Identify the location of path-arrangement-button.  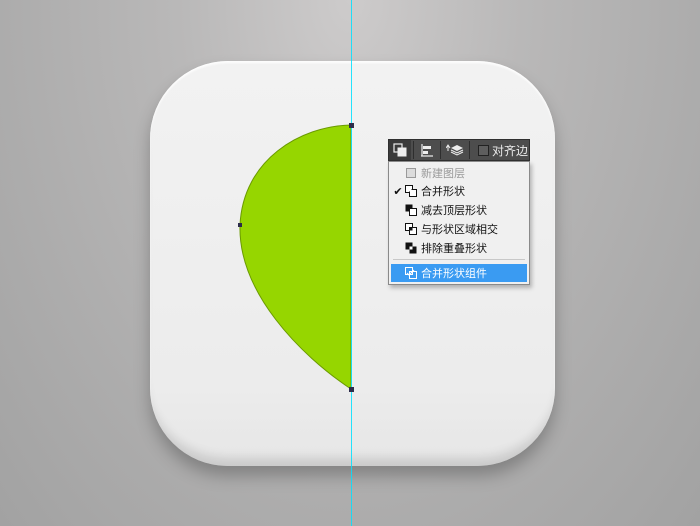
(455, 150).